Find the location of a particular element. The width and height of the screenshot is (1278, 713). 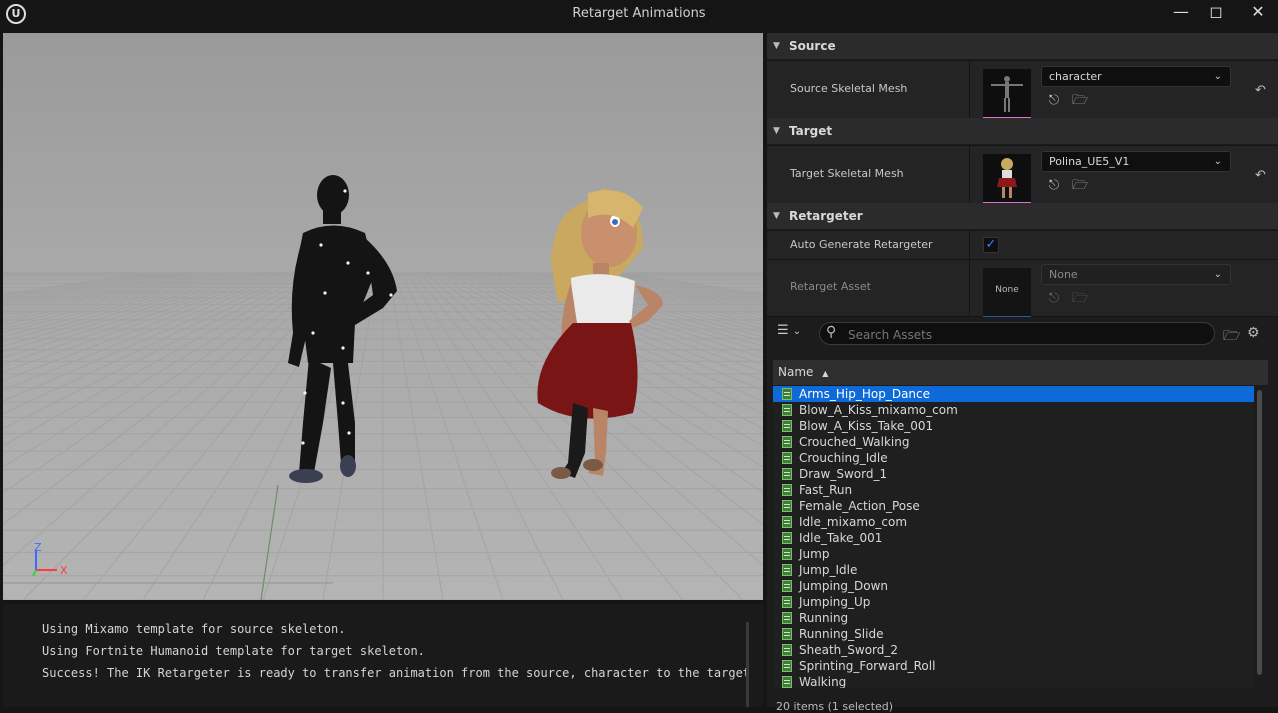

title-bar: U Retarget Animations — ◻ ✕ is located at coordinates (639, 15).